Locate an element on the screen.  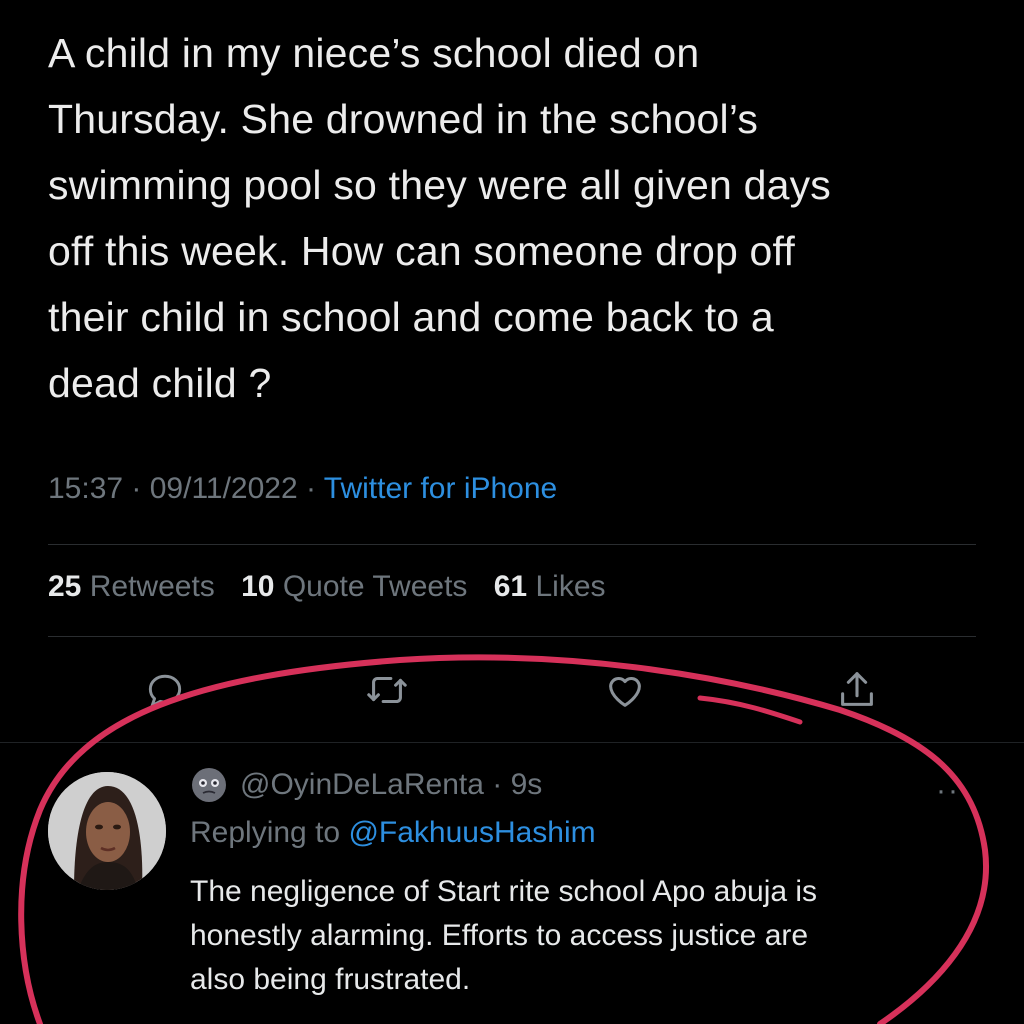
reply-text-line: also being frustrated. is located at coordinates (330, 979).